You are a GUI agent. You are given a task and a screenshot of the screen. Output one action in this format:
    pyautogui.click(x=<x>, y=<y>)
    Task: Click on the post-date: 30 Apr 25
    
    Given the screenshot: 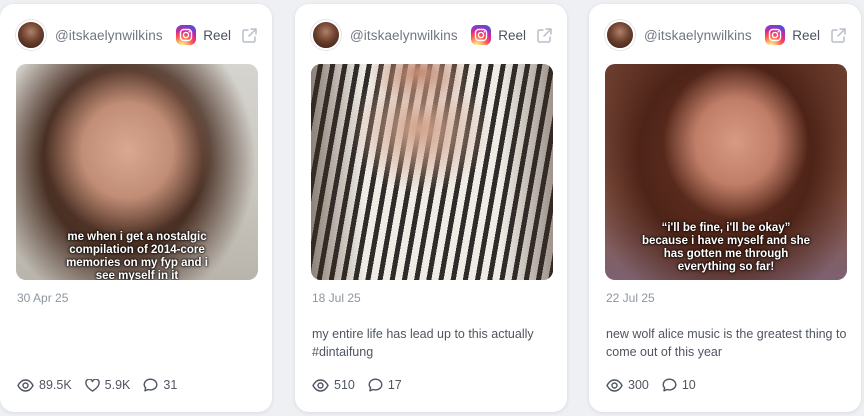 What is the action you would take?
    pyautogui.click(x=43, y=298)
    